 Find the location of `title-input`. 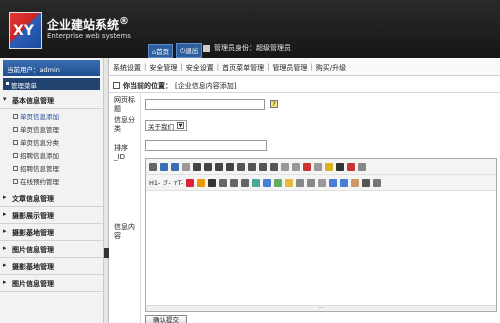

title-input is located at coordinates (205, 104).